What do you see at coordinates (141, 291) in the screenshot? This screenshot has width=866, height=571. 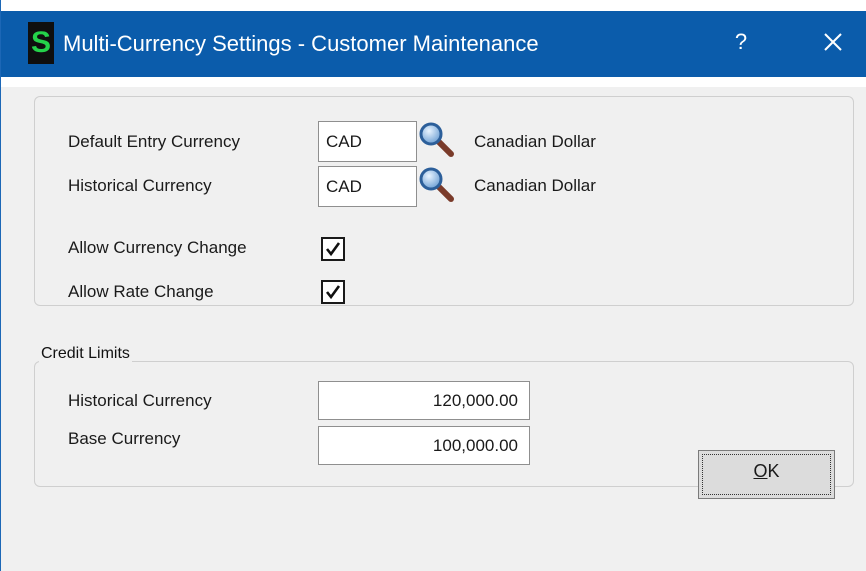 I see `allow-rate-change-label: Allow Rate Change` at bounding box center [141, 291].